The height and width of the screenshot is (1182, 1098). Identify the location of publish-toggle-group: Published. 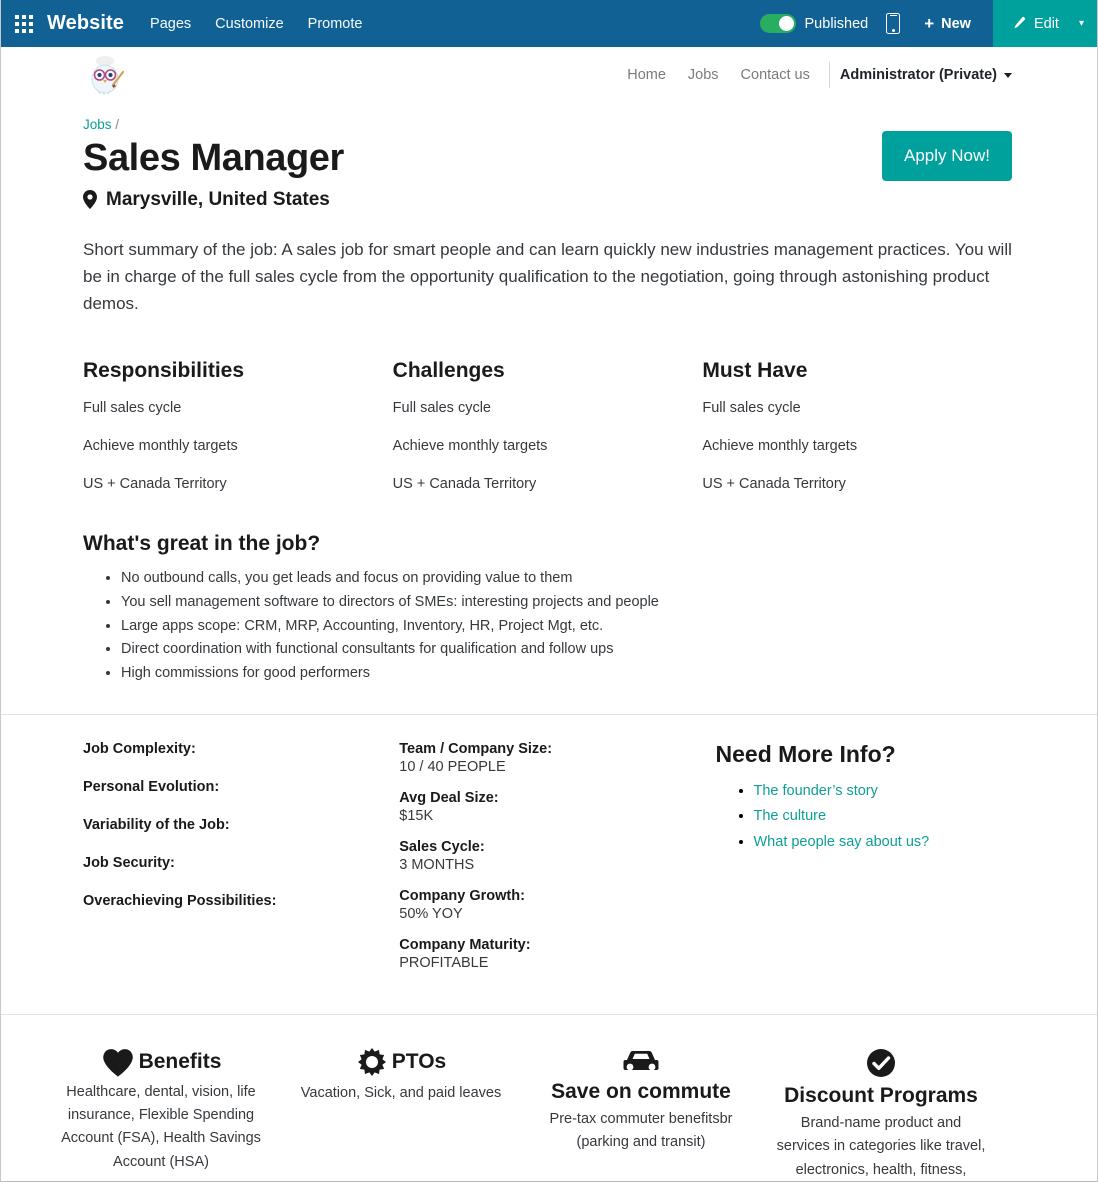
(814, 23).